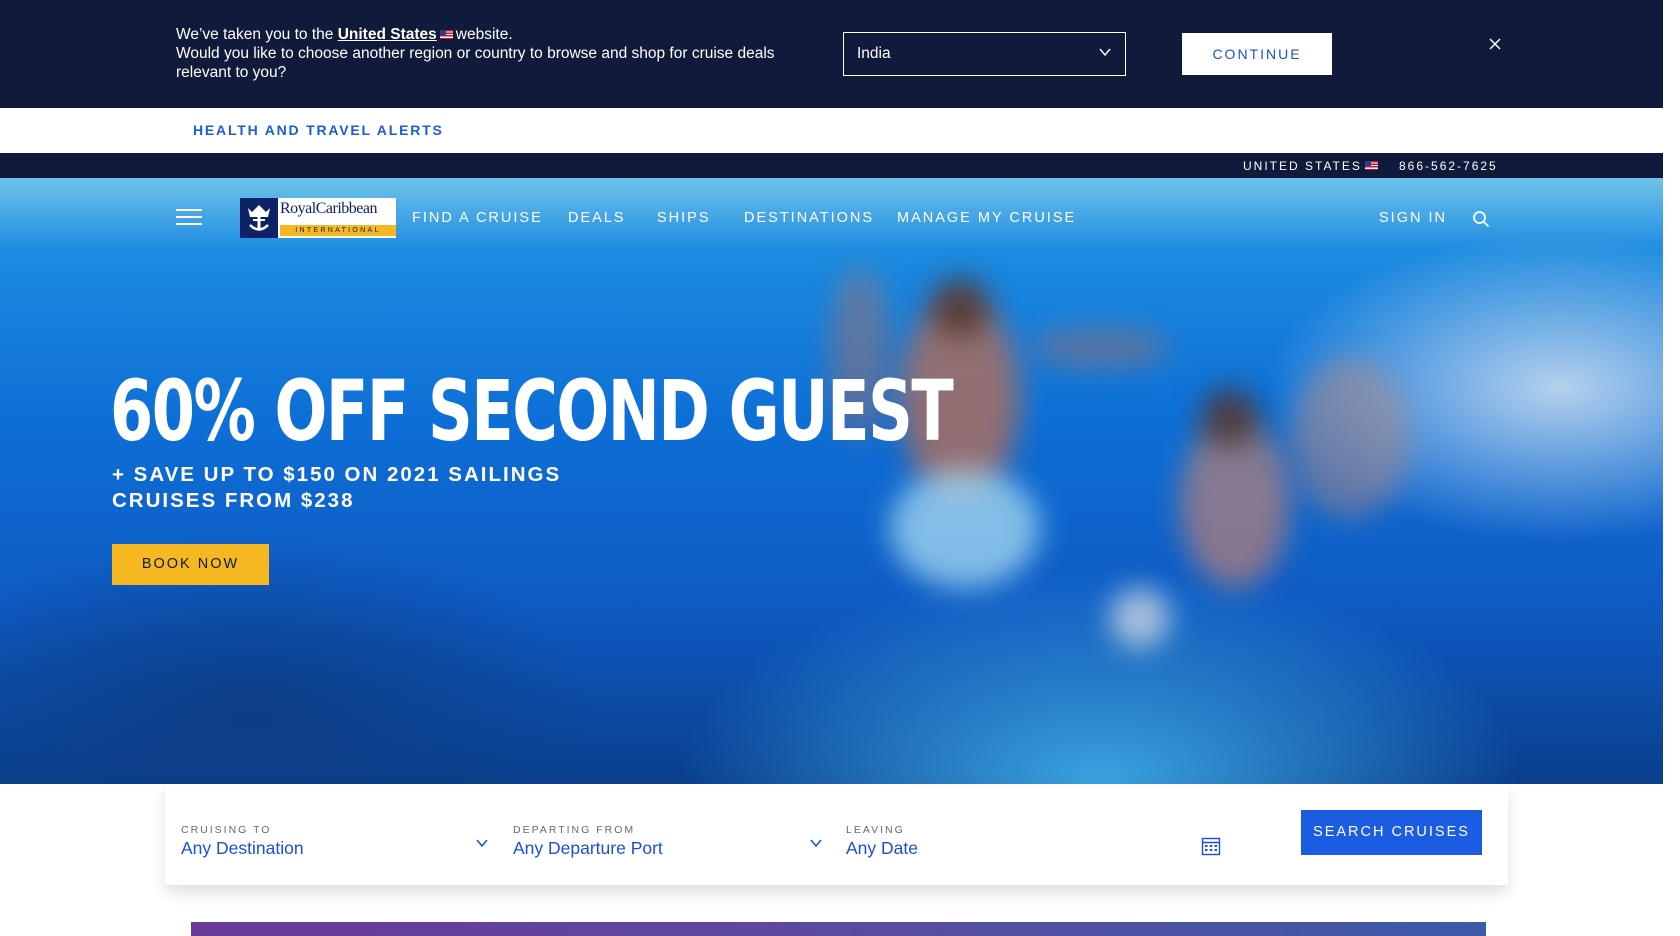  Describe the element at coordinates (477, 218) in the screenshot. I see `nav-find-a-cruise: FIND A CRUISE` at that location.